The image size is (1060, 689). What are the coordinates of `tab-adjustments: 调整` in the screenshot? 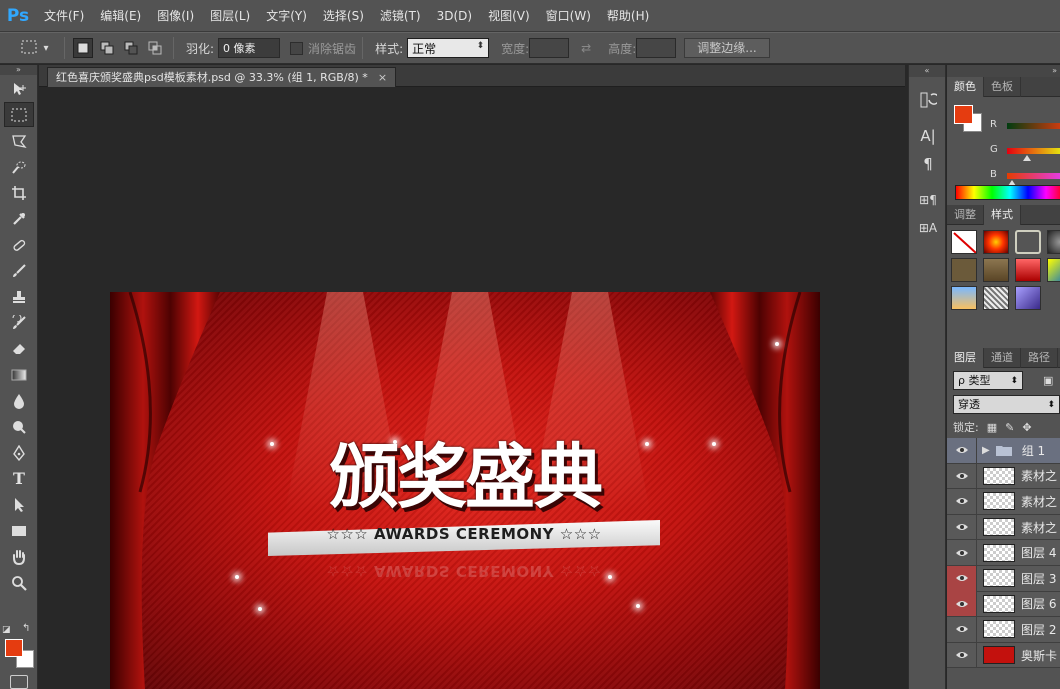 It's located at (965, 215).